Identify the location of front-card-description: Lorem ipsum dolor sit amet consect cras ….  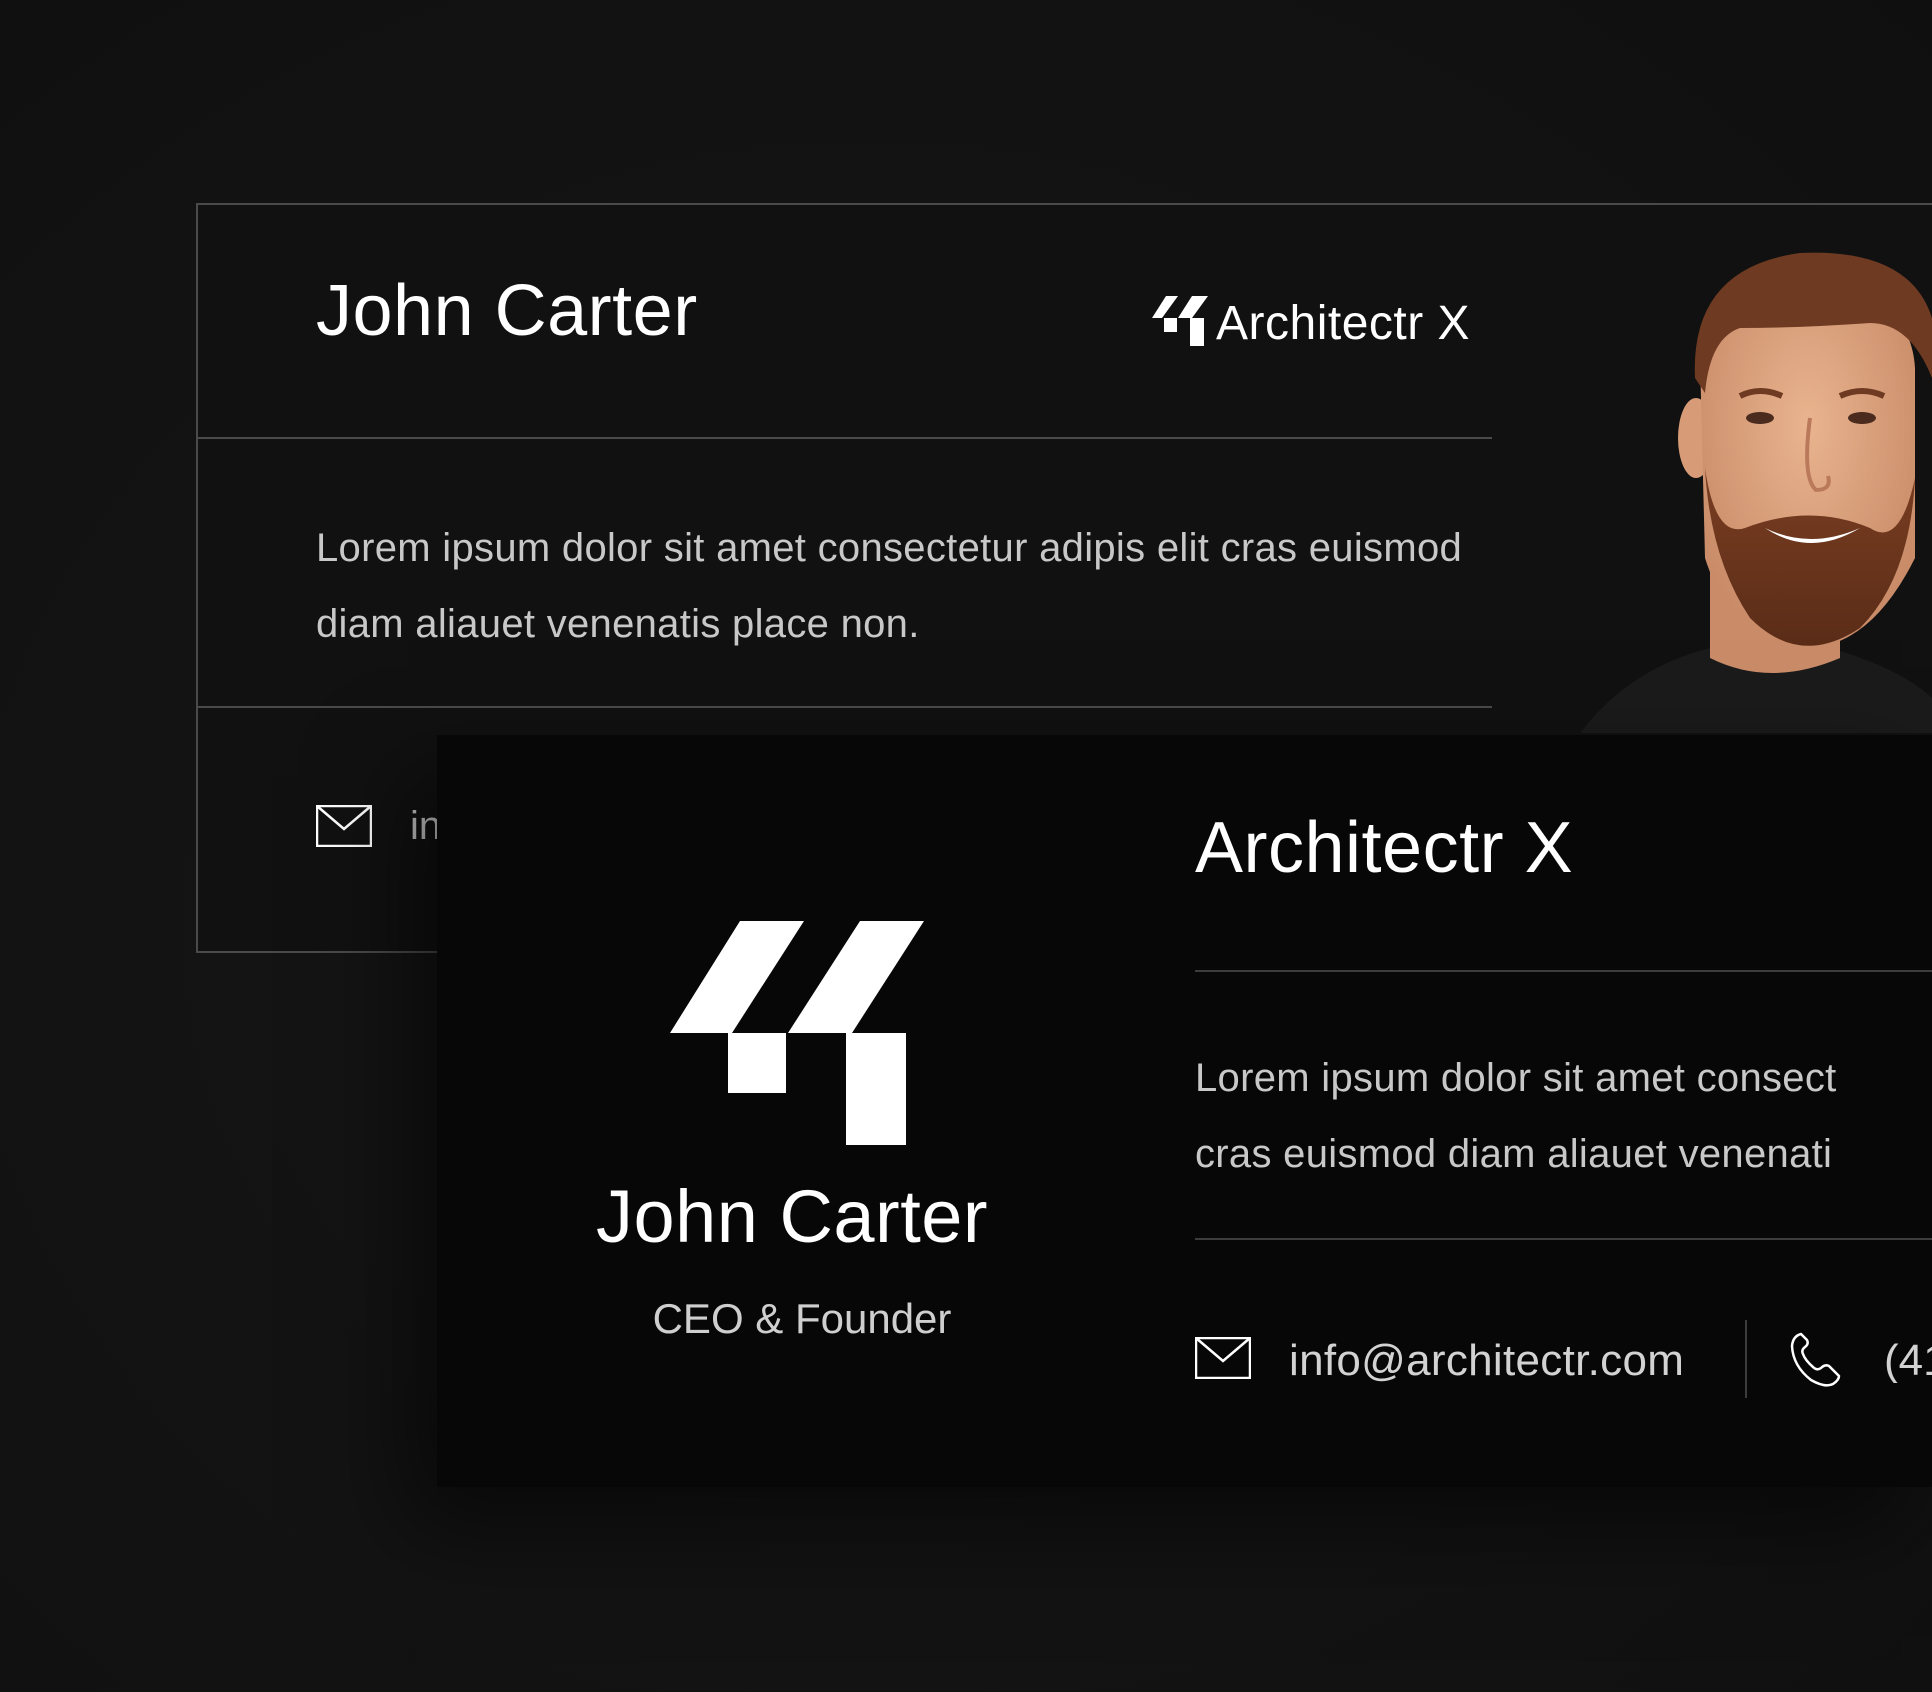
(1563, 1116).